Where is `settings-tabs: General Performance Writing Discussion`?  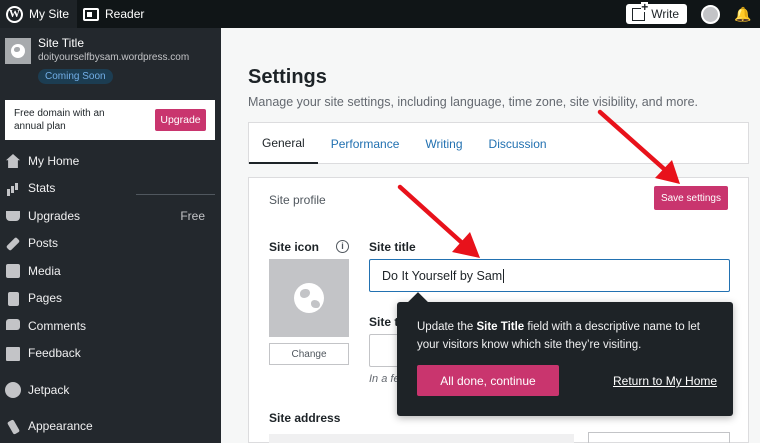
settings-tabs: General Performance Writing Discussion is located at coordinates (498, 143).